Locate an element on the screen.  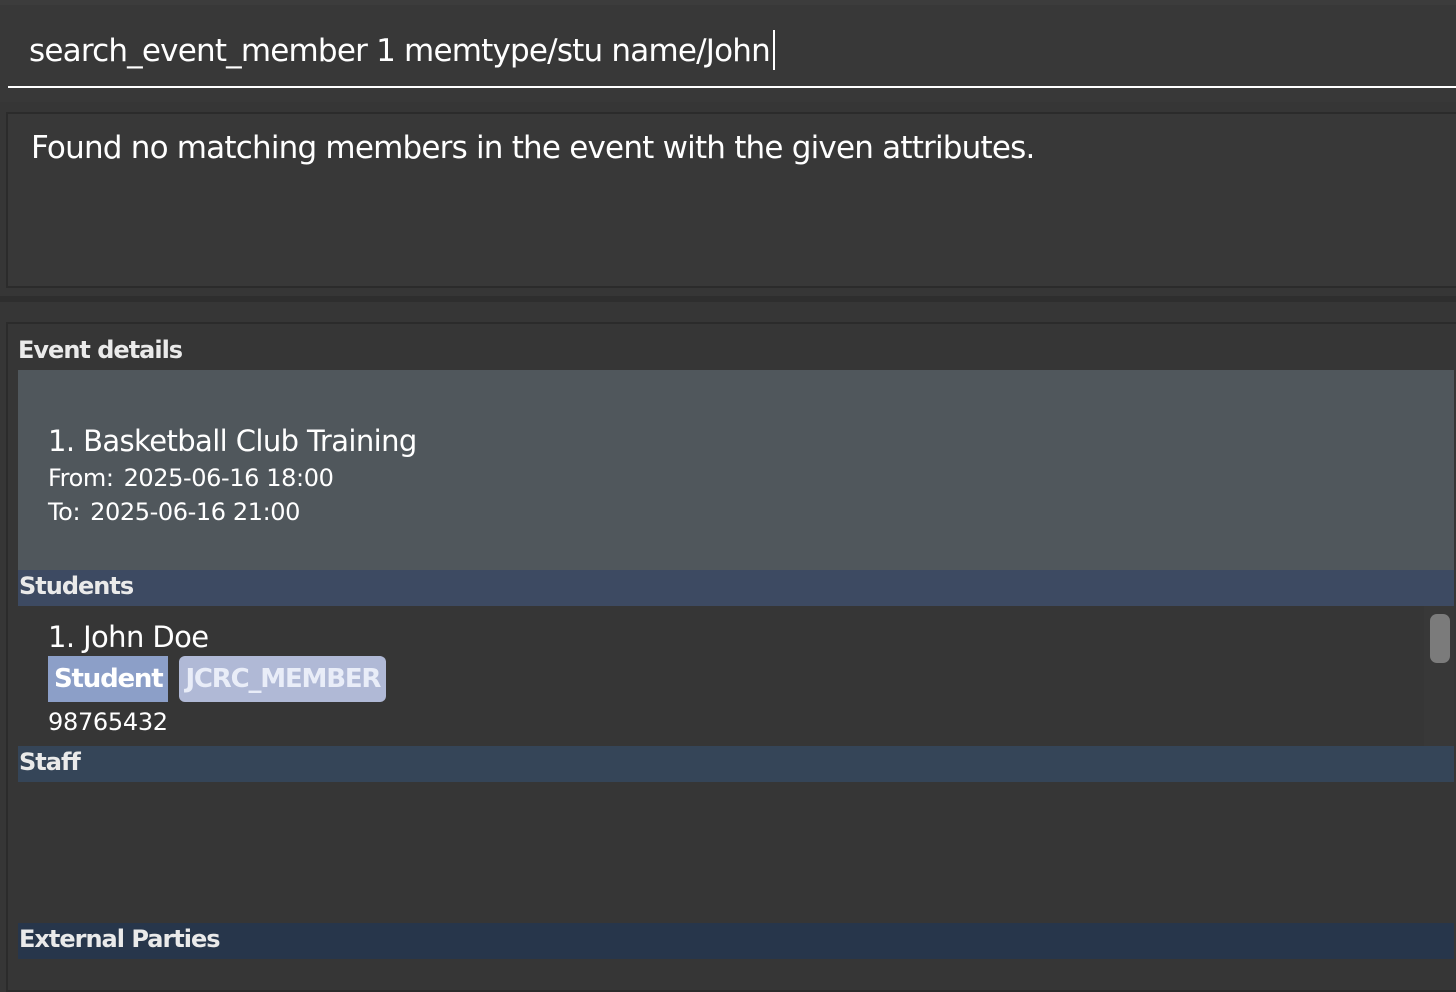
students-scrollbar-thumb is located at coordinates (1440, 638).